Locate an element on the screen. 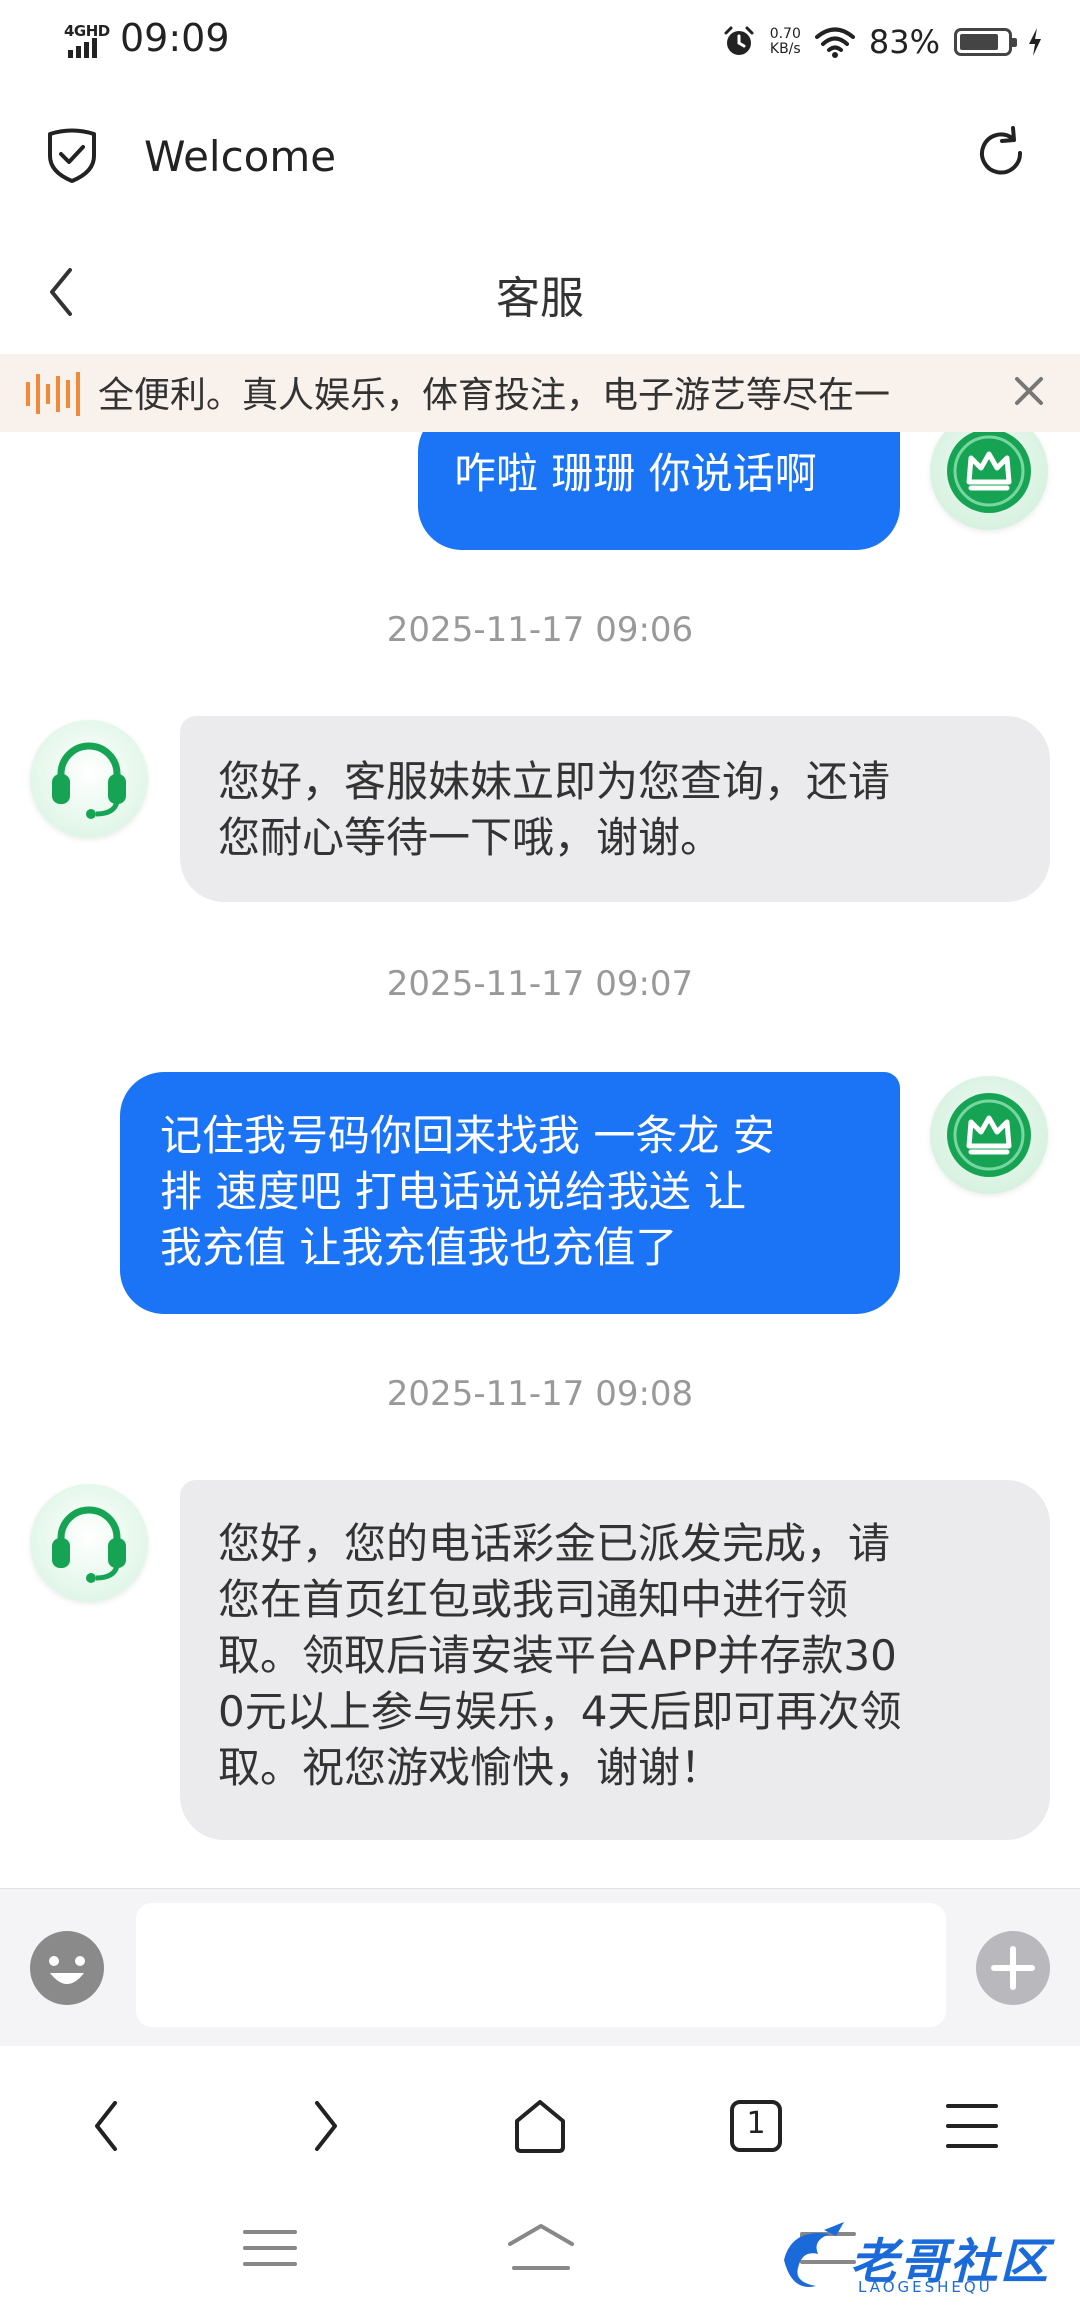 This screenshot has width=1080, height=2316. message-input is located at coordinates (541, 1965).